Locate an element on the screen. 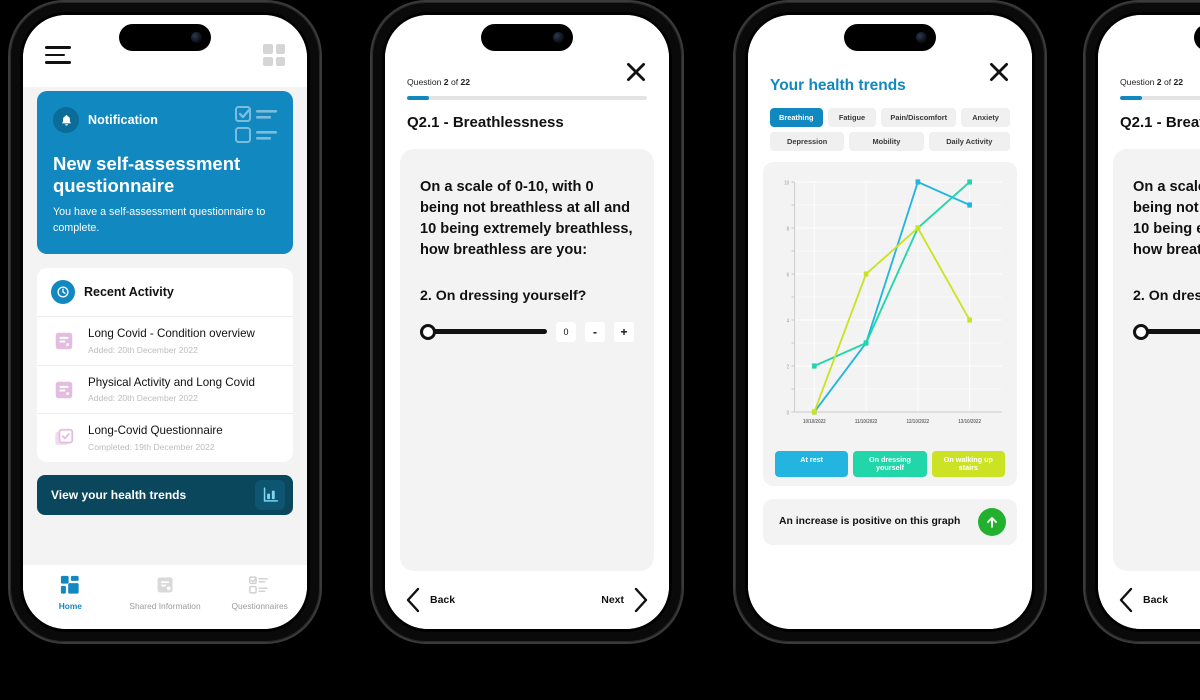 The image size is (1200, 700). svg-text: 0 is located at coordinates (788, 413).